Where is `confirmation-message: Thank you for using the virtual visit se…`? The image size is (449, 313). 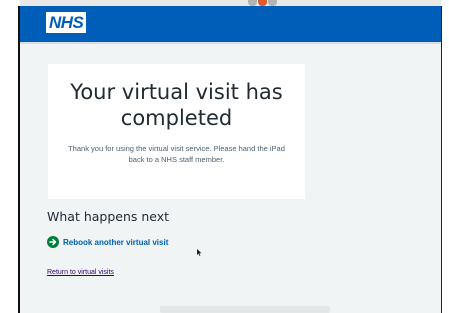 confirmation-message: Thank you for using the virtual visit se… is located at coordinates (176, 154).